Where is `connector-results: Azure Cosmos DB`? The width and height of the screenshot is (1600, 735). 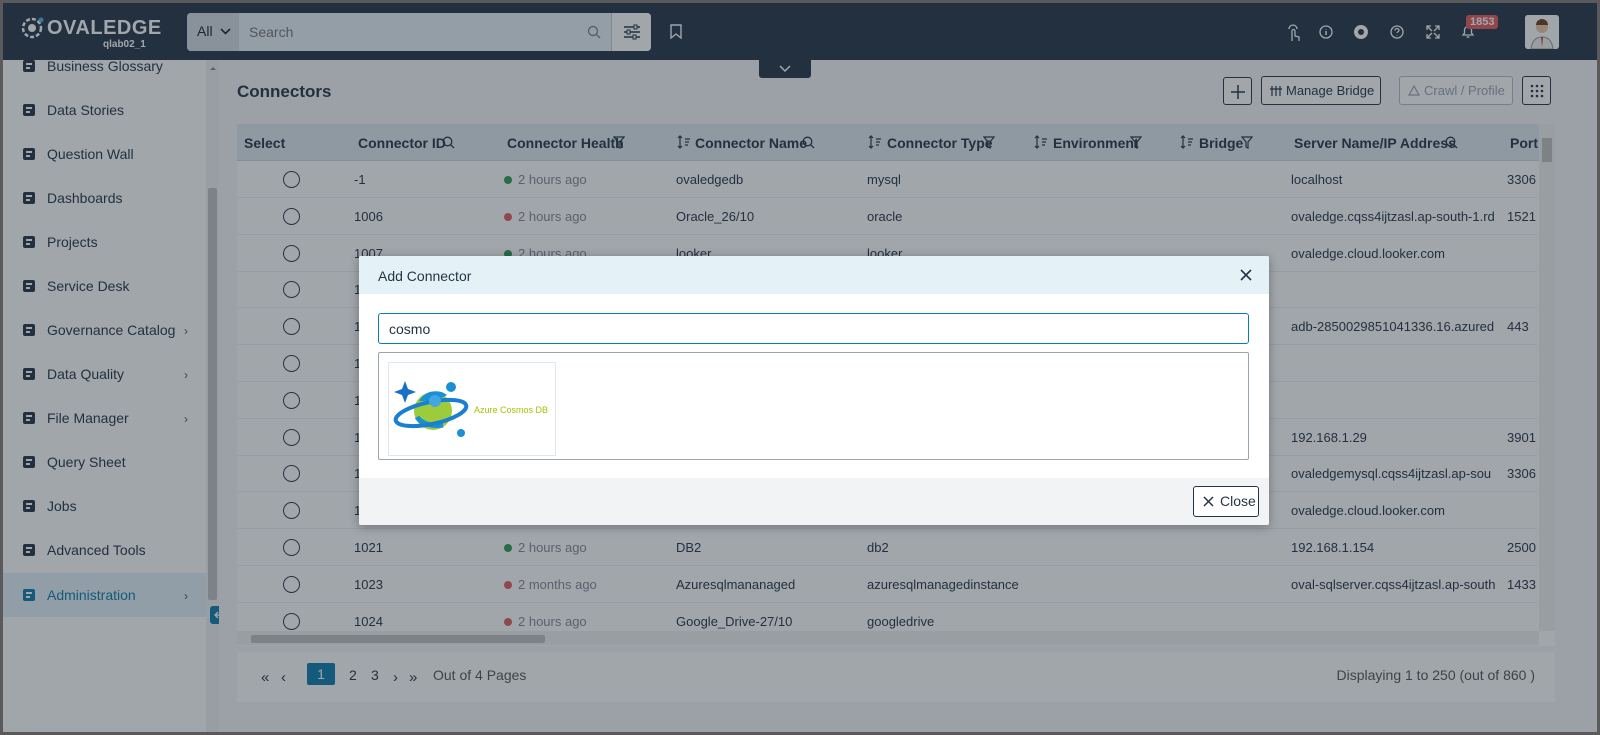
connector-results: Azure Cosmos DB is located at coordinates (813, 406).